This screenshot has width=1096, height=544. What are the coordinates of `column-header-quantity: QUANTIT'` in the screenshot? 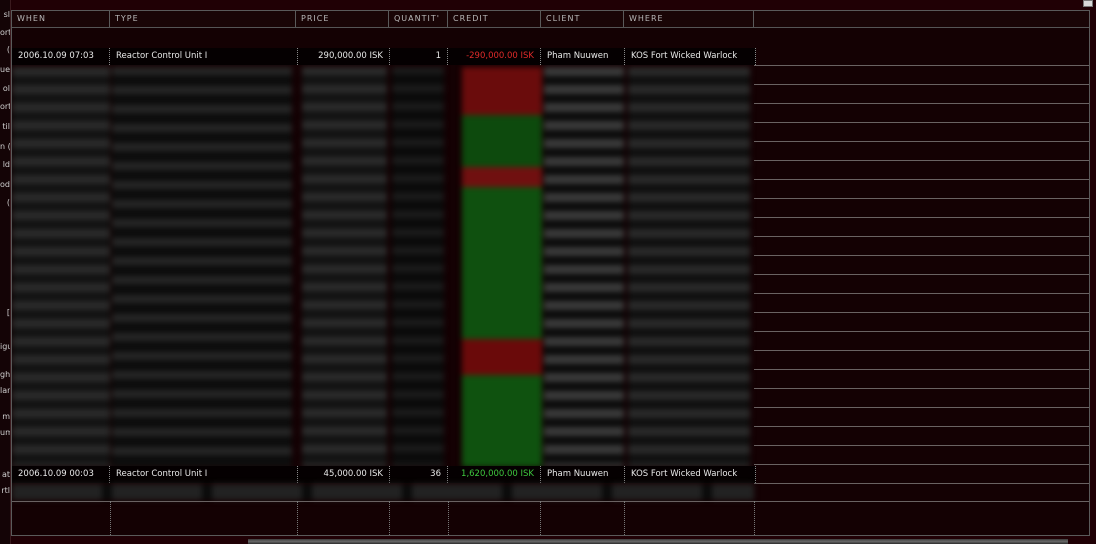 It's located at (418, 19).